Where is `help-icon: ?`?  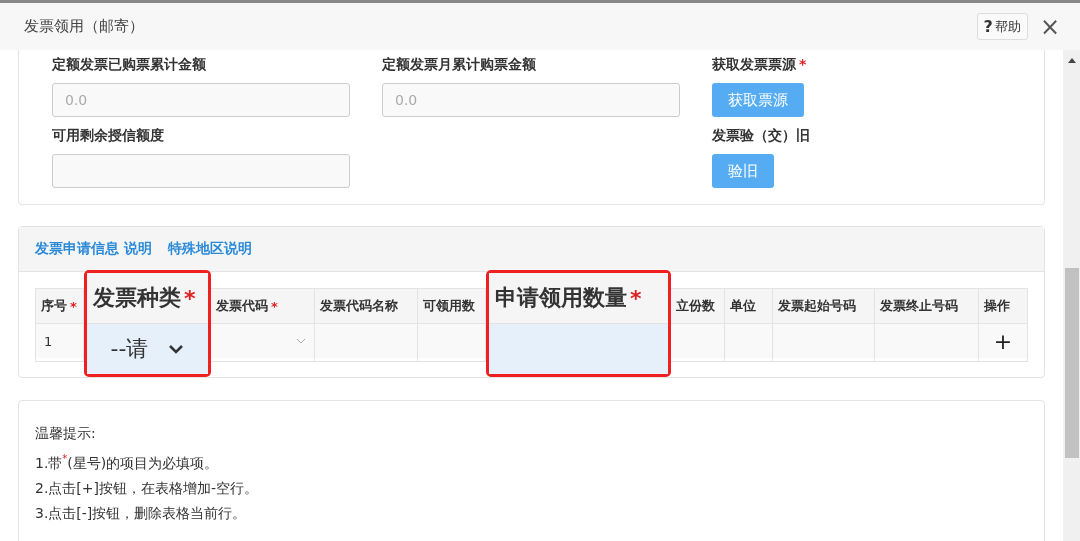 help-icon: ? is located at coordinates (988, 26).